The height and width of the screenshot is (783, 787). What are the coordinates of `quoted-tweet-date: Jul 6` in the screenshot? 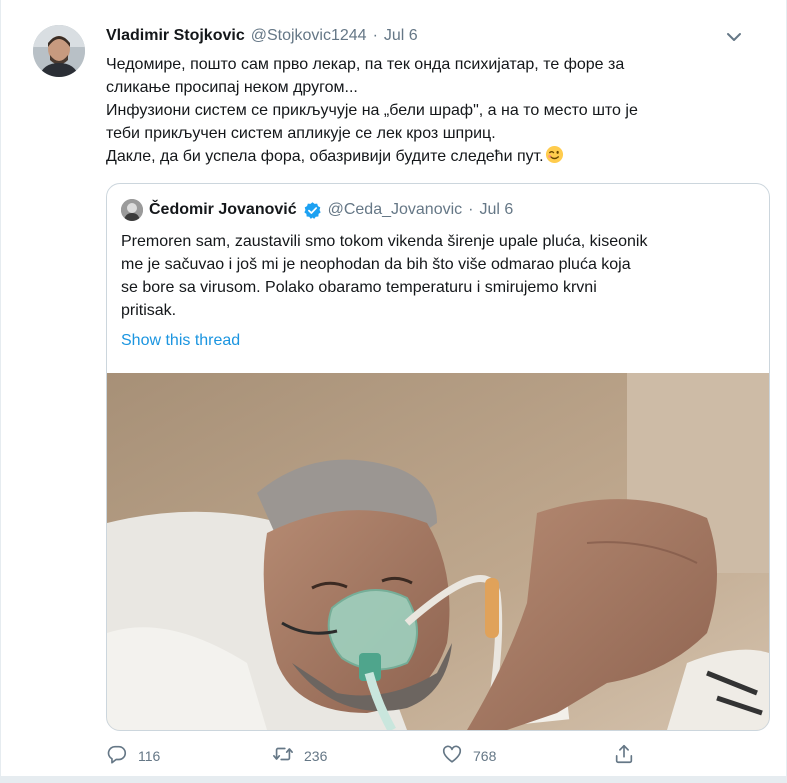 It's located at (496, 210).